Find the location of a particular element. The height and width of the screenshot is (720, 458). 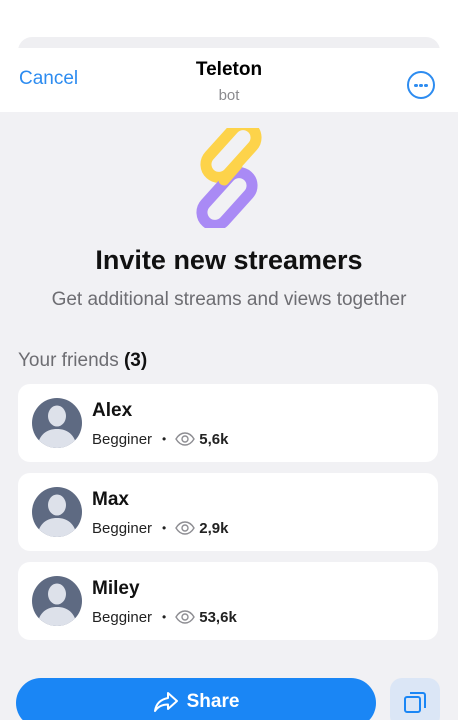

friend-name: Alex is located at coordinates (112, 410).